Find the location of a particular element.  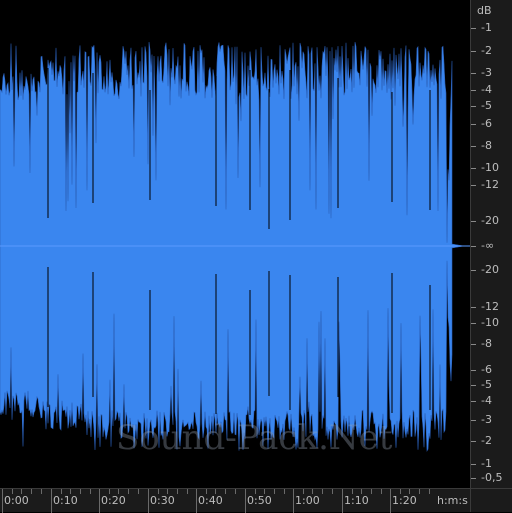

db-label-lower: -6 is located at coordinates (486, 369).